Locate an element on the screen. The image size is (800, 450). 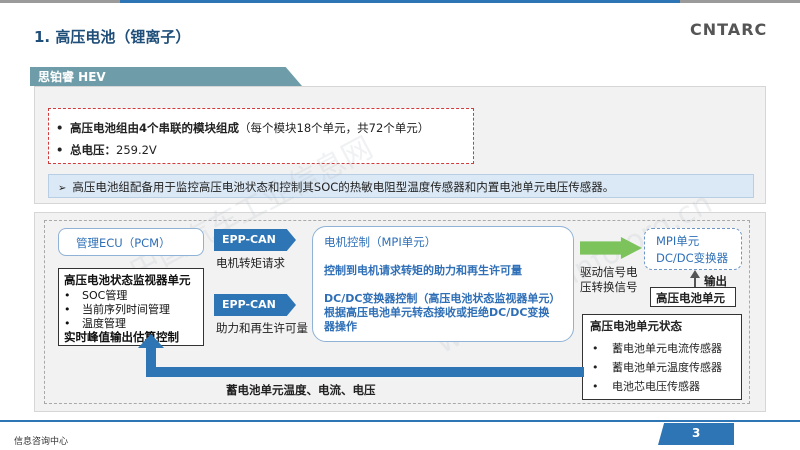
hv-unit-label: 高压电池单元 is located at coordinates (690, 298).